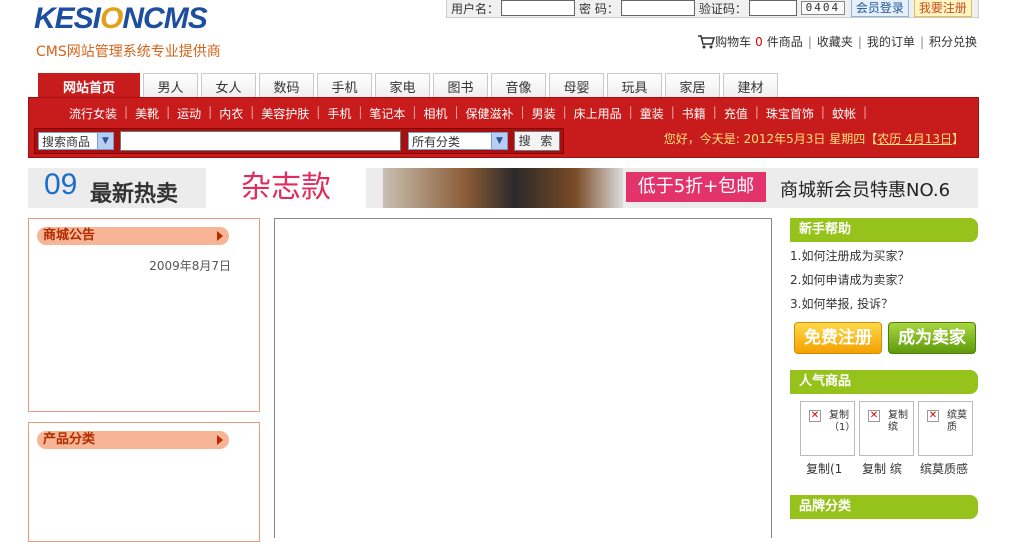 This screenshot has width=1009, height=542. I want to click on promo-banner: 09 最新热卖 杂志款 低于5折+包邮 商城新会员特惠NO.6, so click(503, 188).